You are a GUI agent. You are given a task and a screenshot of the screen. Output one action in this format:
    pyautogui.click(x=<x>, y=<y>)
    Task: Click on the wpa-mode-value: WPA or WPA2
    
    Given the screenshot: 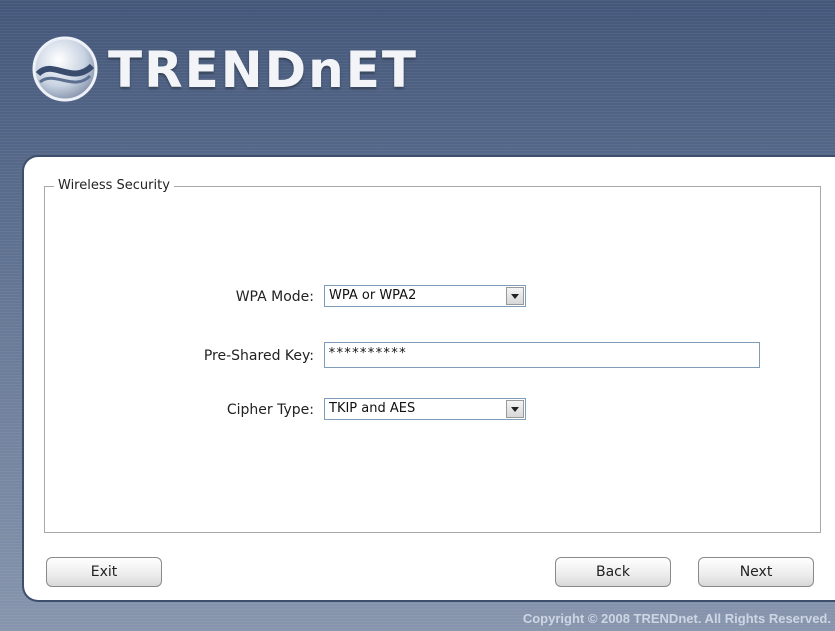 What is the action you would take?
    pyautogui.click(x=373, y=295)
    